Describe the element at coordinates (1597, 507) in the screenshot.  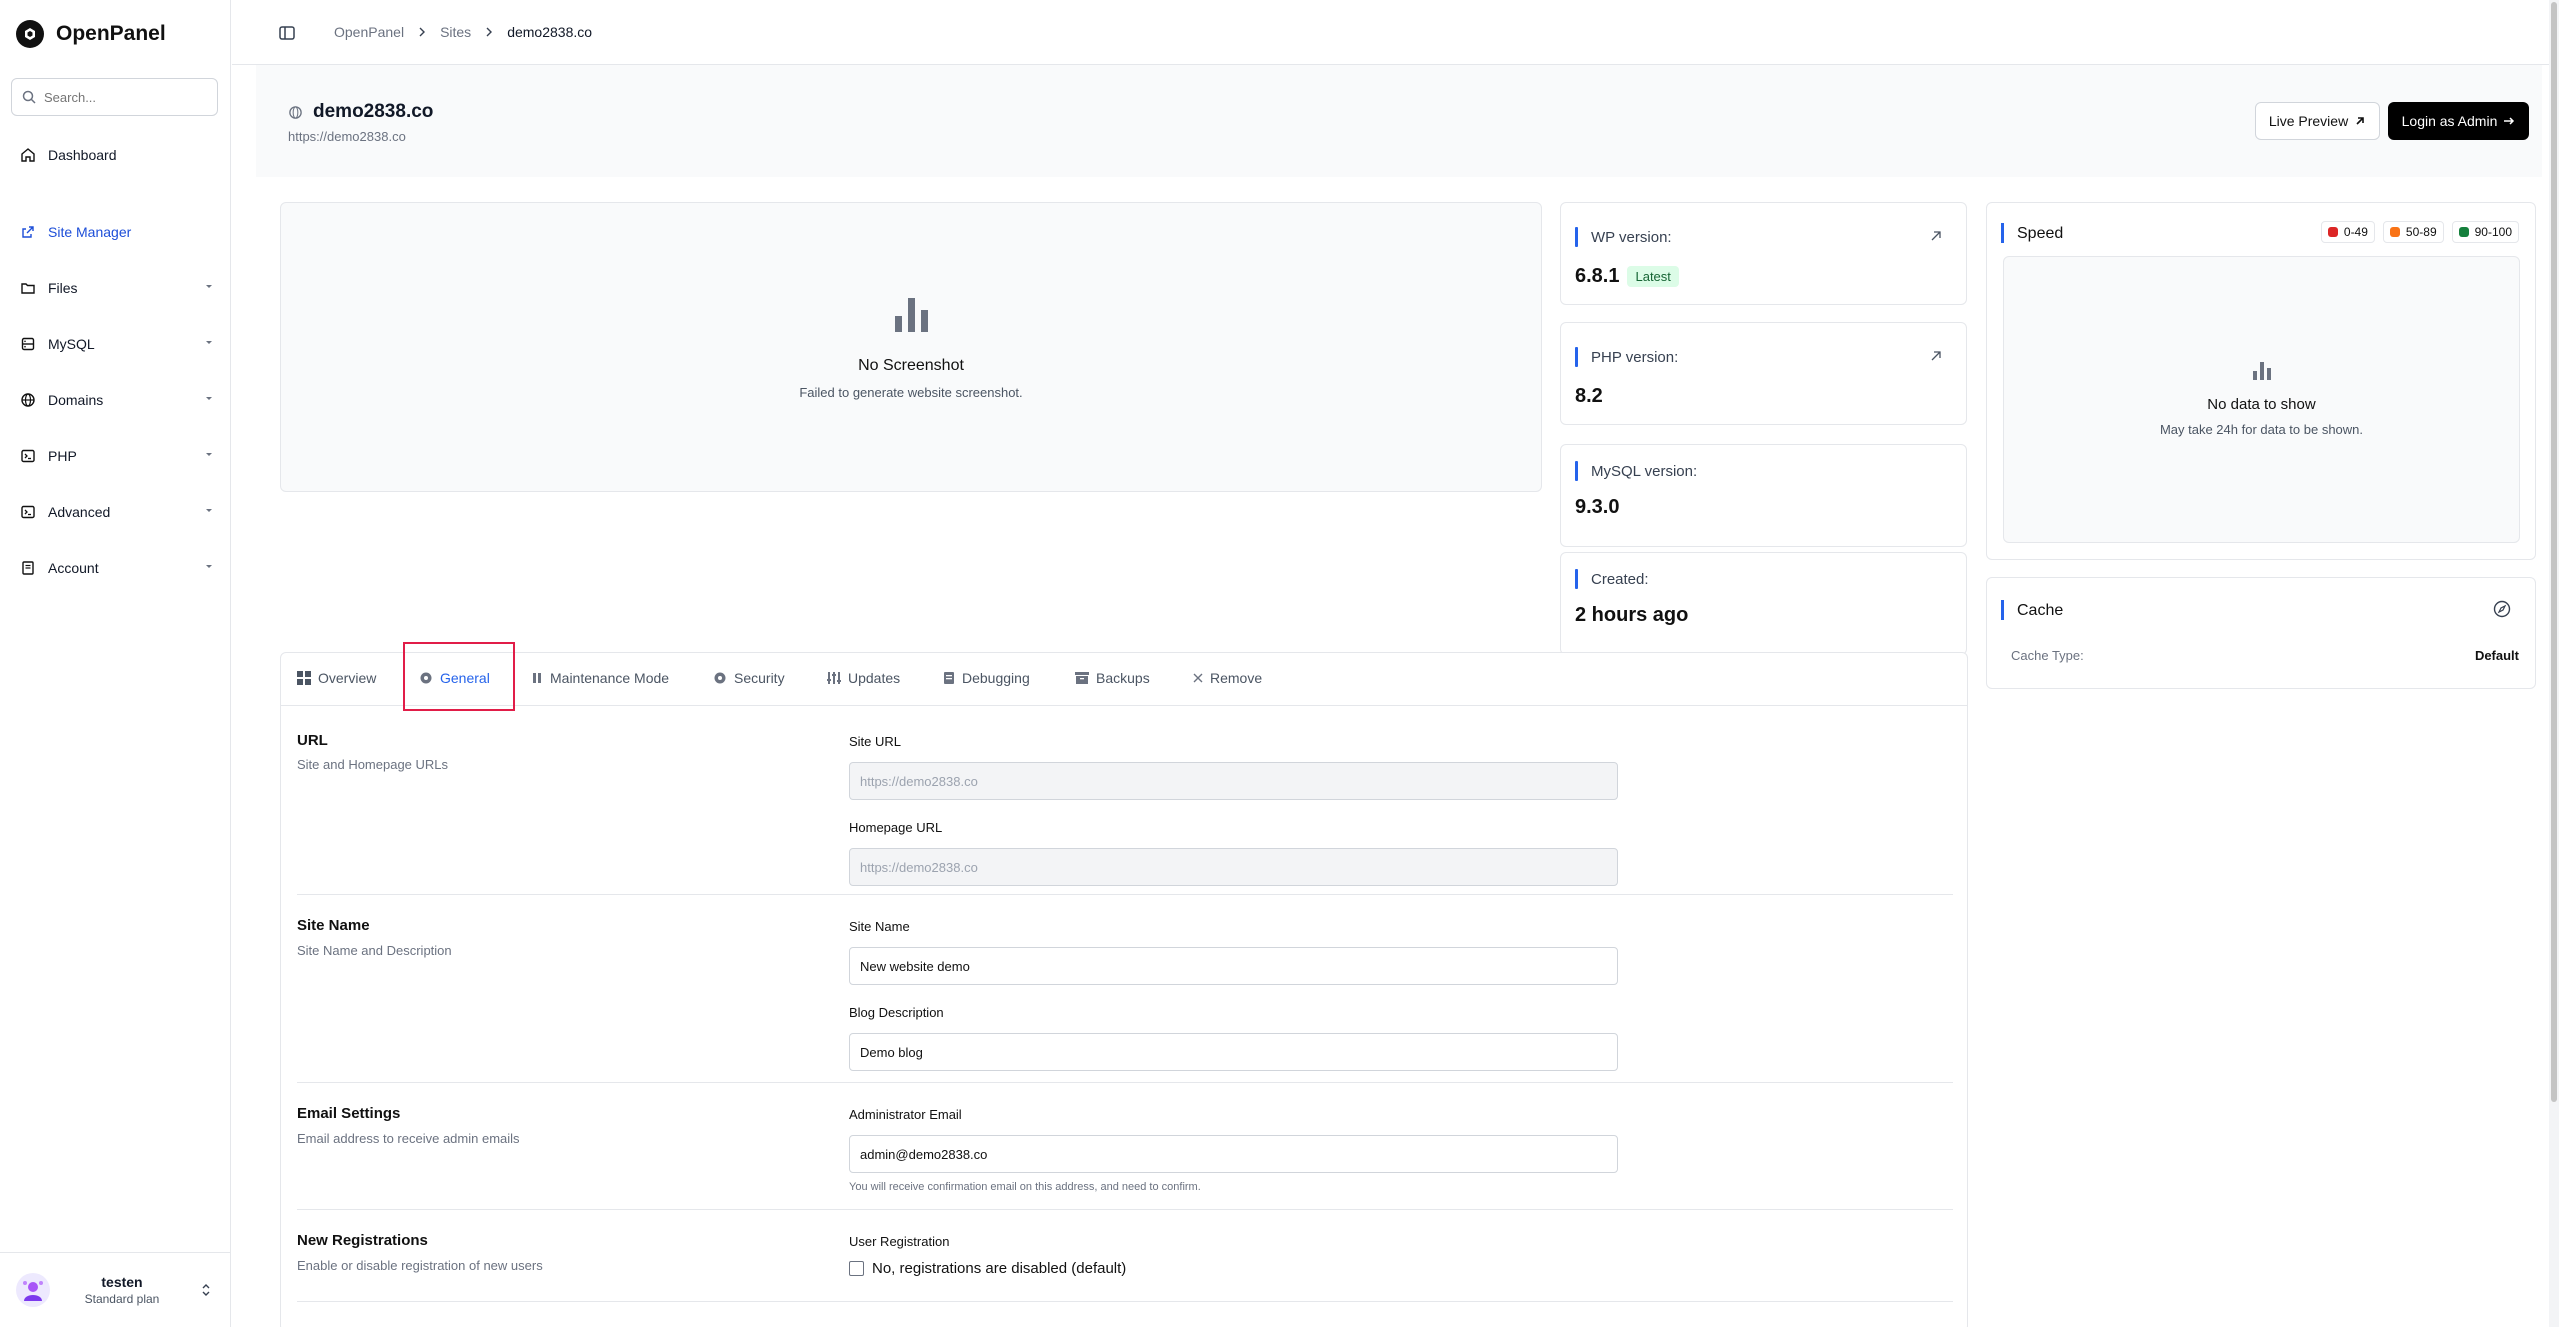
I see `mysql-version-value: 9.3.0` at that location.